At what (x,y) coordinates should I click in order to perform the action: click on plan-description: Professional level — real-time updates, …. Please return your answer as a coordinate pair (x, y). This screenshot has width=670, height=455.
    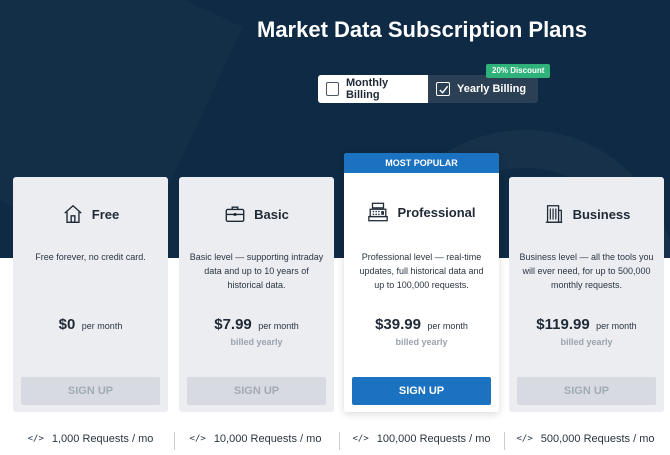
    Looking at the image, I should click on (421, 271).